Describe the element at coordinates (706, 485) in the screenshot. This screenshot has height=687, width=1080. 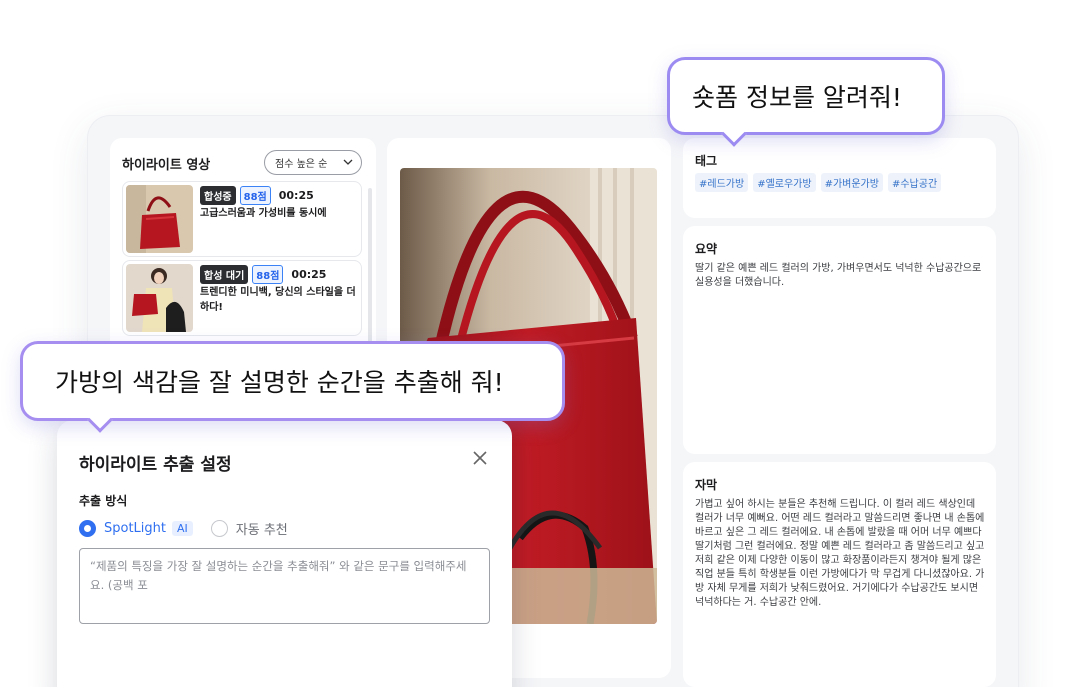
I see `caption-title: 자막` at that location.